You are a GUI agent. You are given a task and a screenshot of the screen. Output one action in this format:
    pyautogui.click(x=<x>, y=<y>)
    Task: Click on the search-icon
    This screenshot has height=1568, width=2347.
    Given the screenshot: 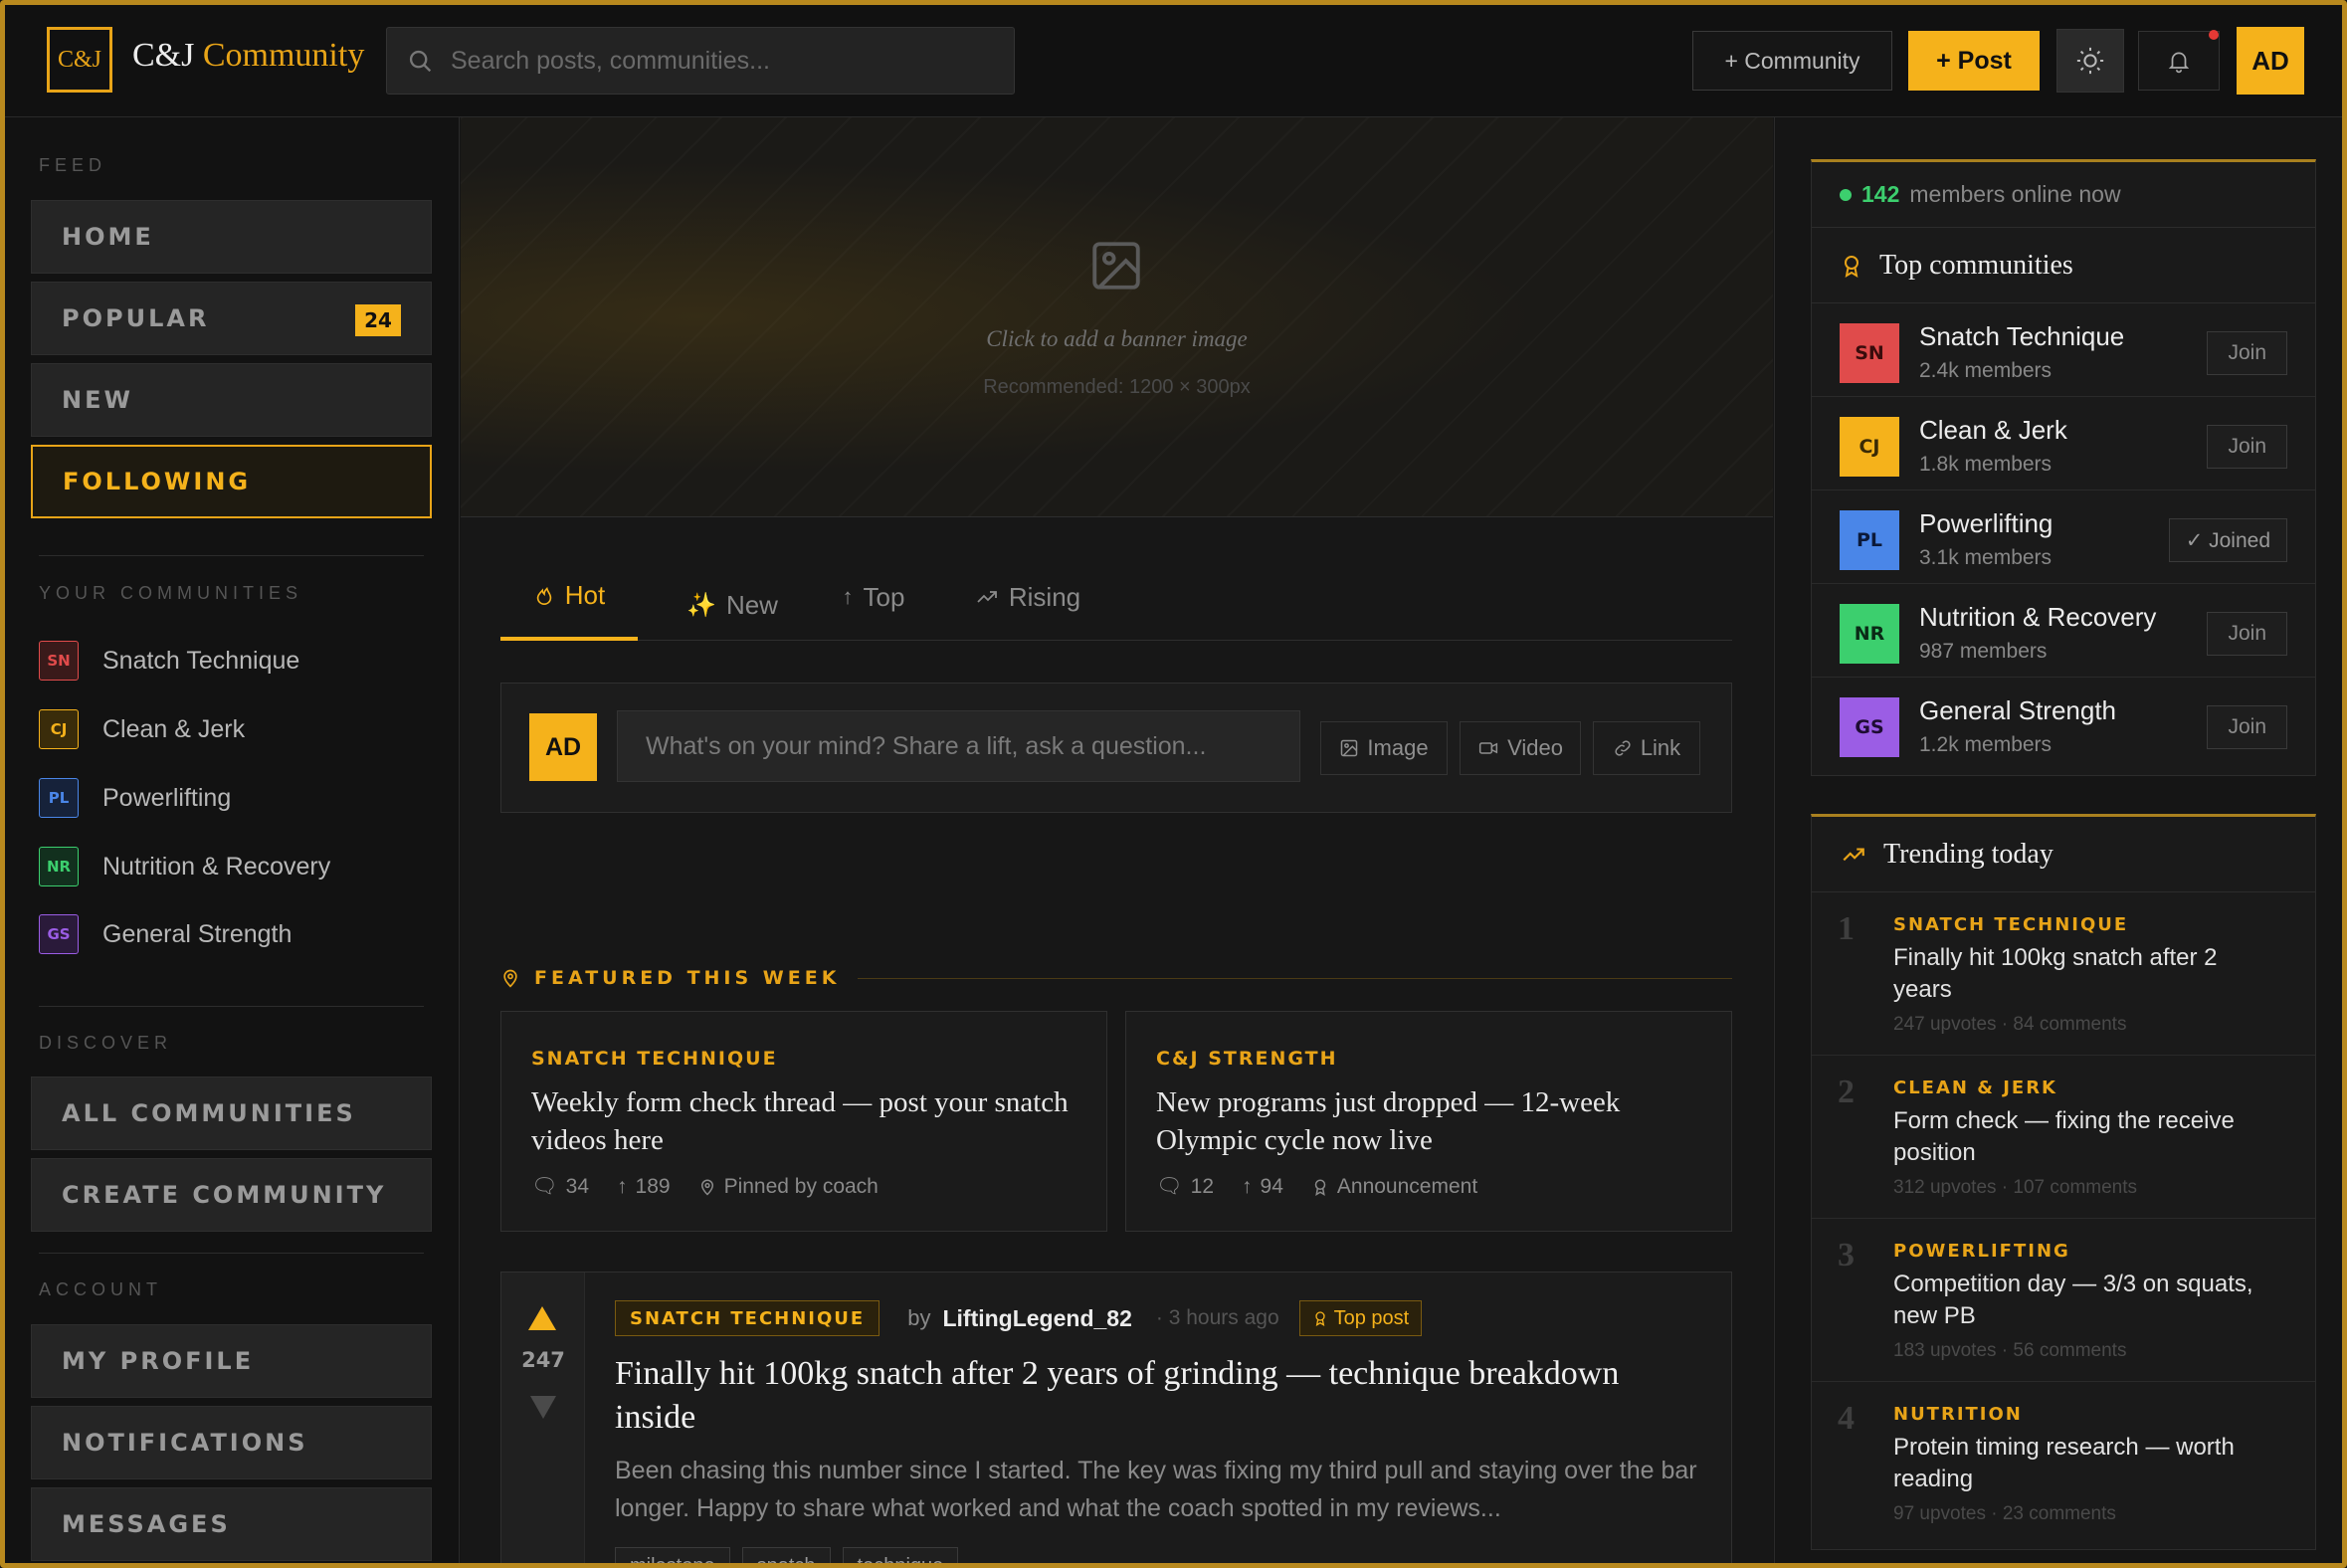 What is the action you would take?
    pyautogui.click(x=421, y=61)
    